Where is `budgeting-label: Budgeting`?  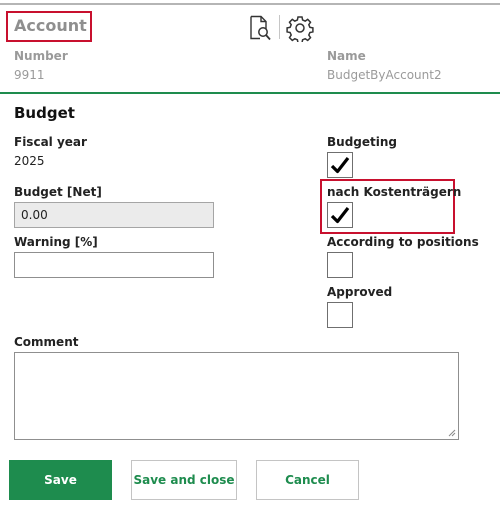
budgeting-label: Budgeting is located at coordinates (362, 142).